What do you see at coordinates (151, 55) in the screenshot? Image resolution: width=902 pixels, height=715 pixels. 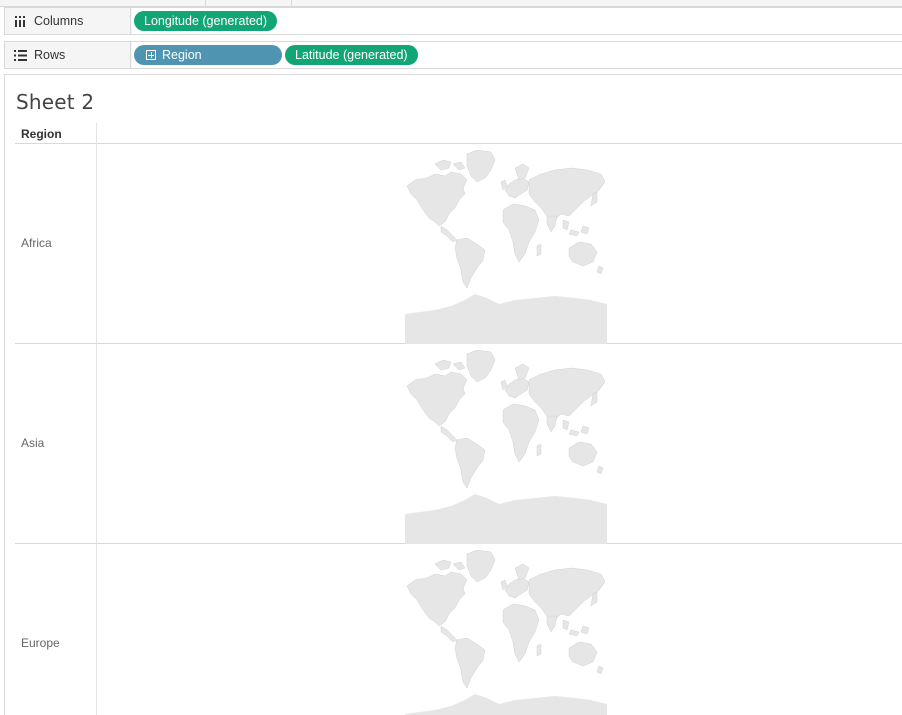 I see `expand-plus-icon` at bounding box center [151, 55].